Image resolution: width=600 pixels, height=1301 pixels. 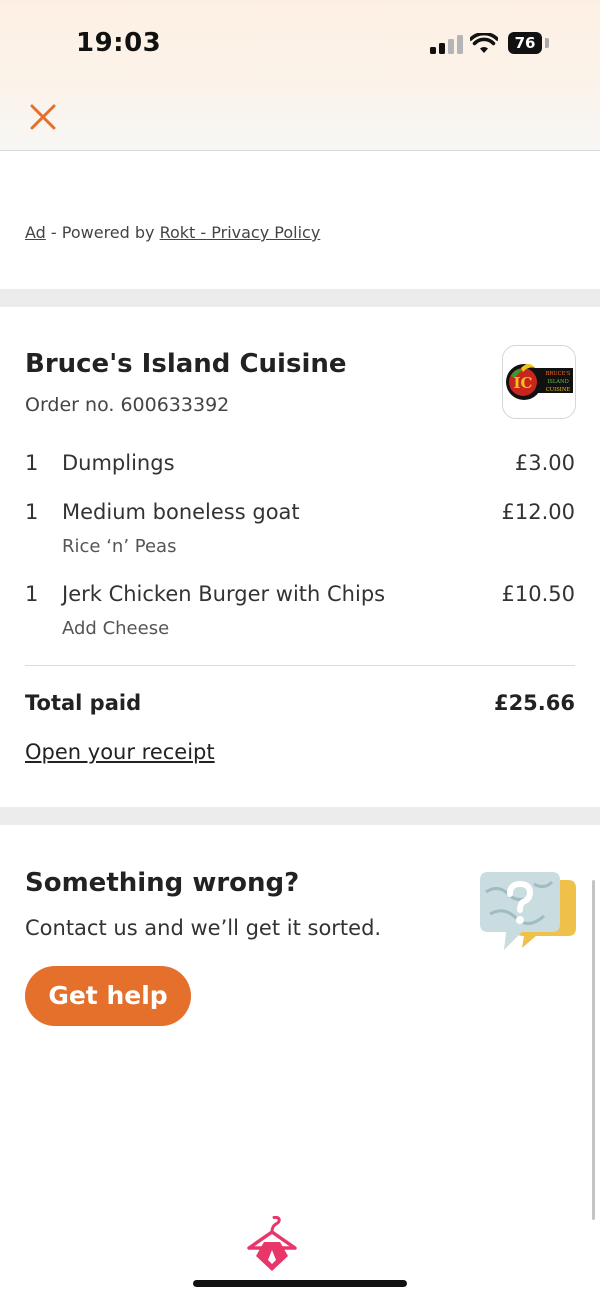 I want to click on deliveroo-hanger-logo-icon, so click(x=272, y=1243).